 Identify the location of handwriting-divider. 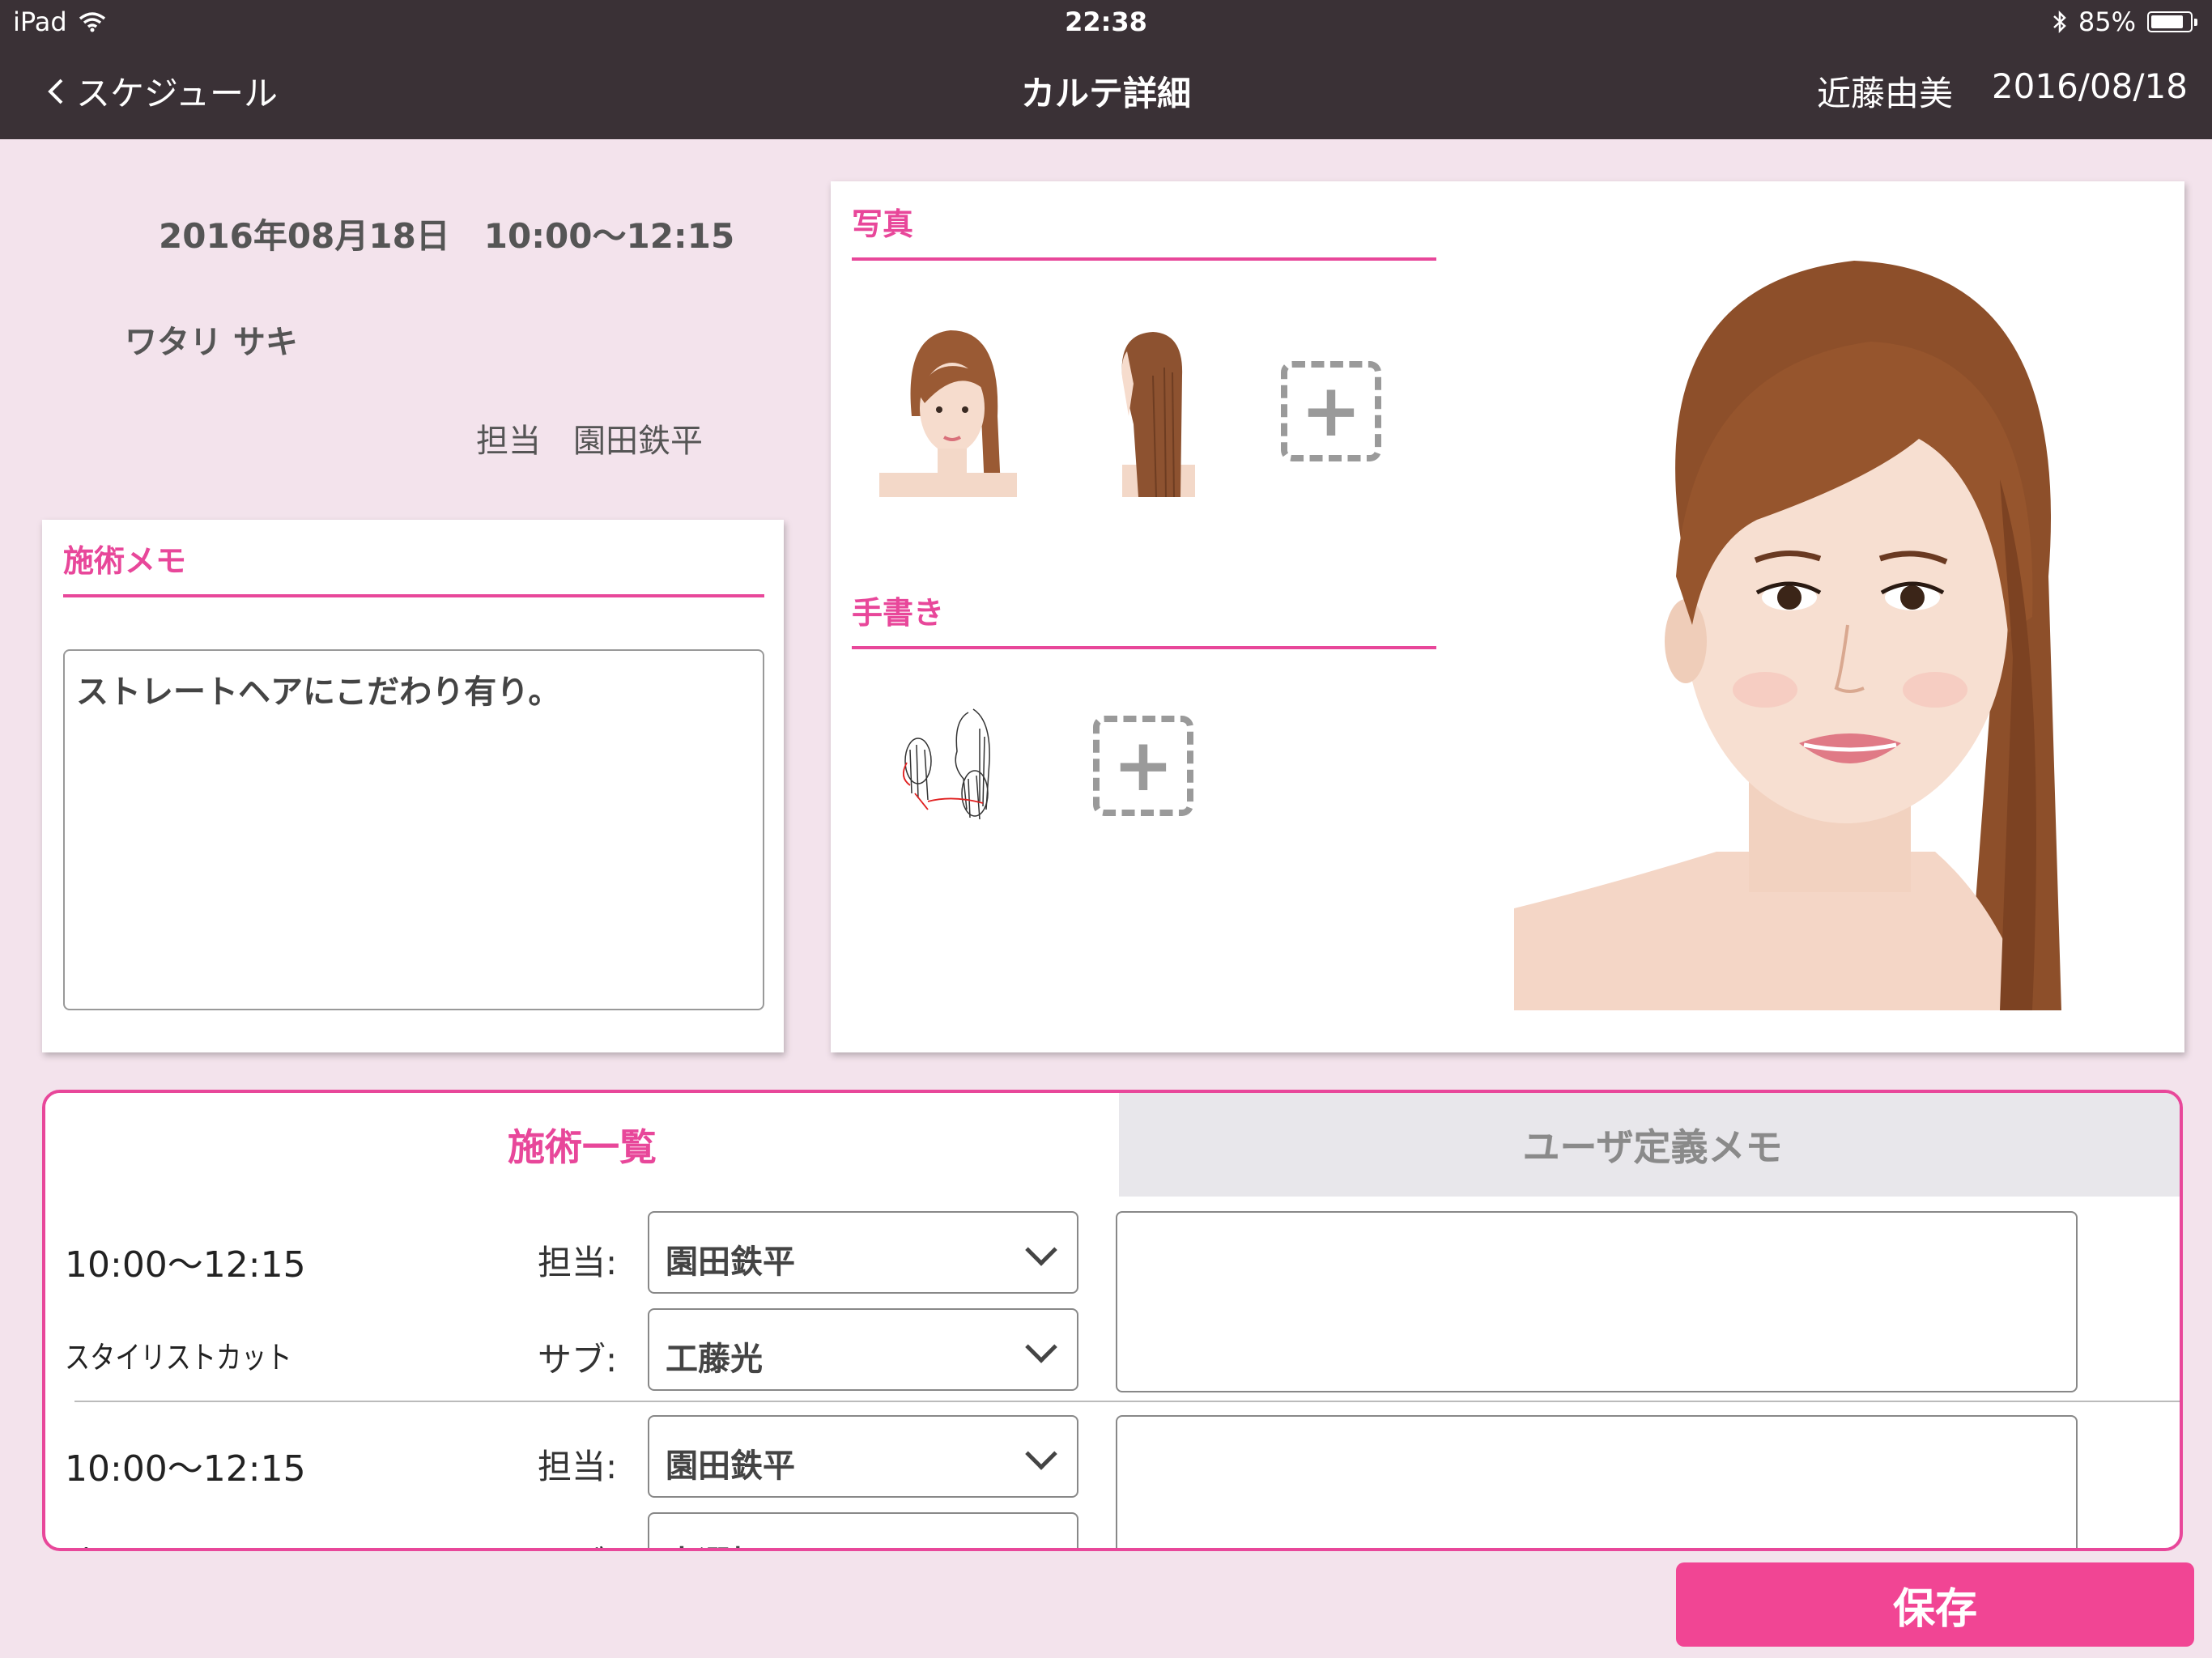
(1144, 647).